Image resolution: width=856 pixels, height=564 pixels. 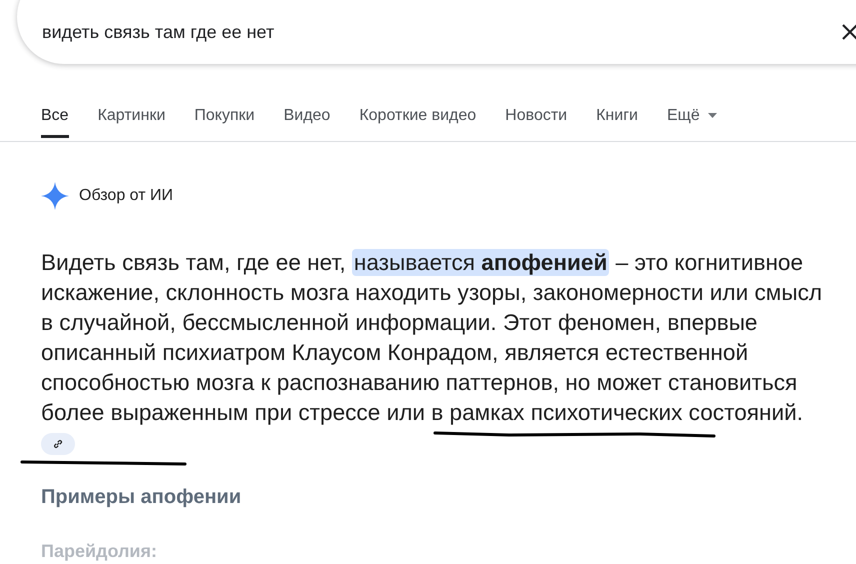 What do you see at coordinates (99, 551) in the screenshot?
I see `section-subheading: Парейдолия:` at bounding box center [99, 551].